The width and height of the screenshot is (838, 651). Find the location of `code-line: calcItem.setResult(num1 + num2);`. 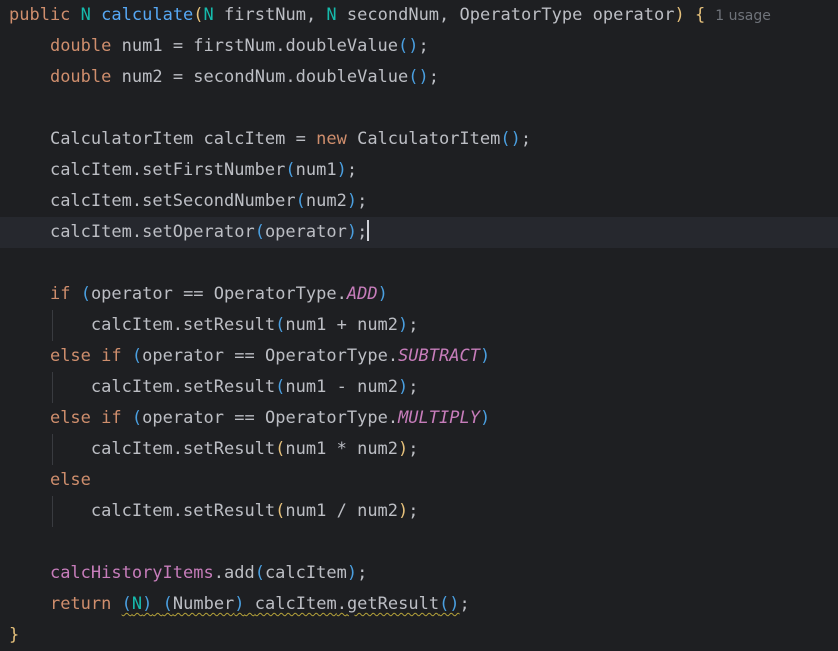

code-line: calcItem.setResult(num1 + num2); is located at coordinates (419, 325).